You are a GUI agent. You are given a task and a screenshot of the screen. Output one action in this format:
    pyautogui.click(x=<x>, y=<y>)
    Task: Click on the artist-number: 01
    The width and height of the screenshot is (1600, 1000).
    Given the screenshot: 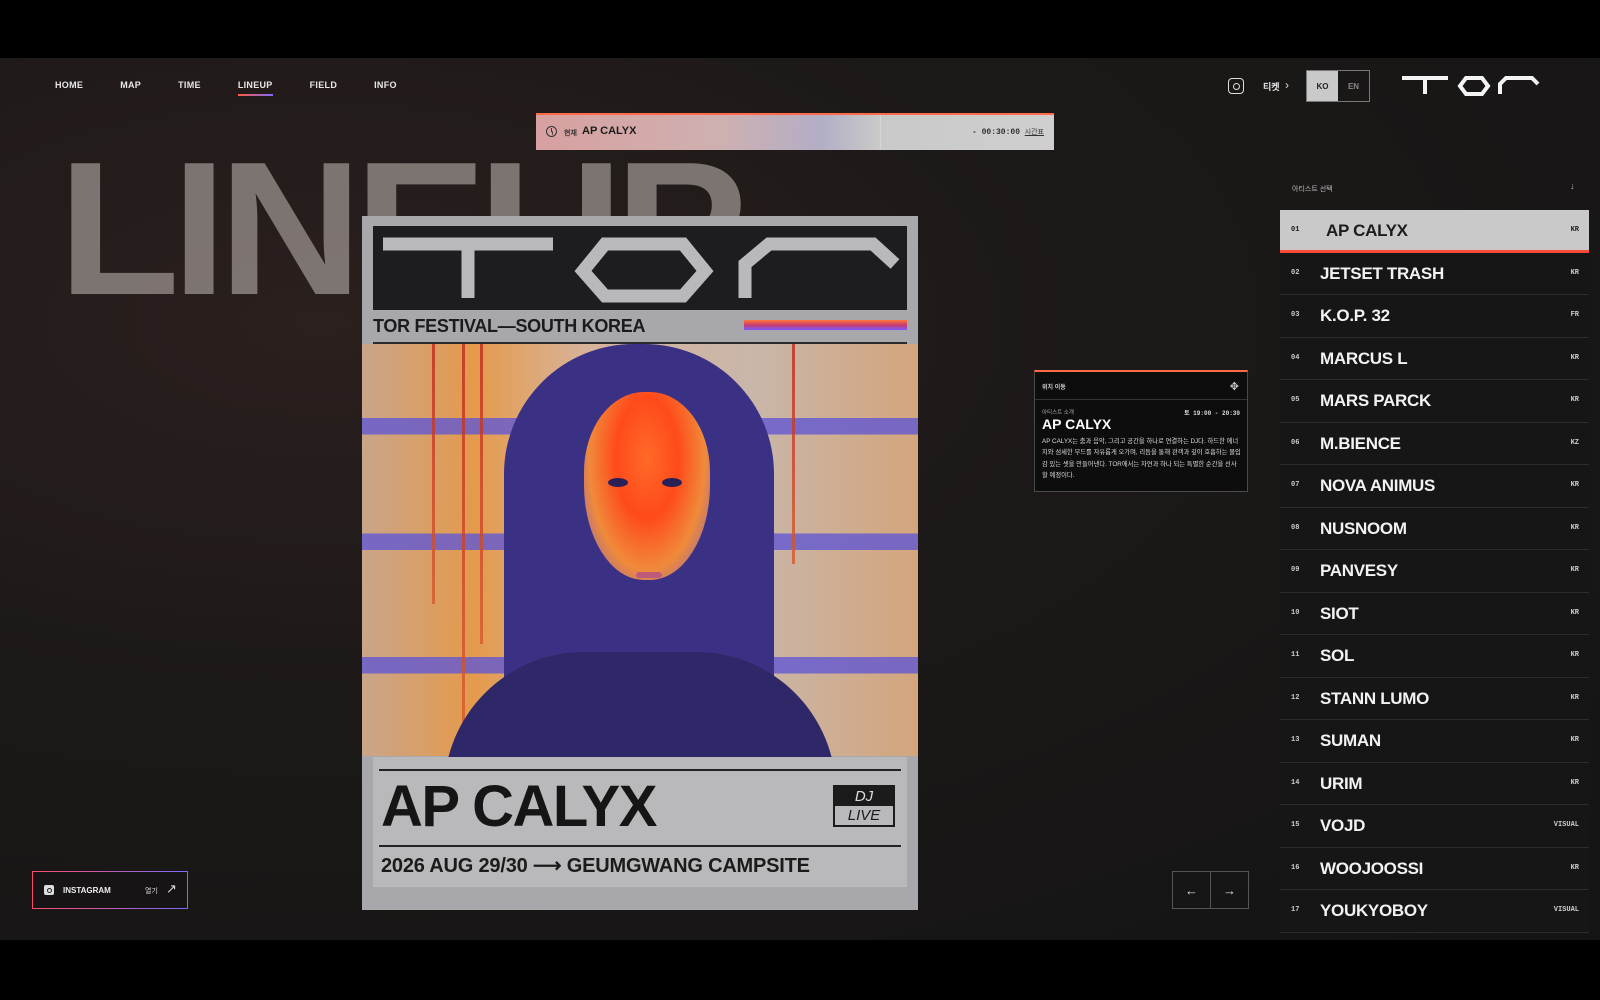 What is the action you would take?
    pyautogui.click(x=1295, y=230)
    